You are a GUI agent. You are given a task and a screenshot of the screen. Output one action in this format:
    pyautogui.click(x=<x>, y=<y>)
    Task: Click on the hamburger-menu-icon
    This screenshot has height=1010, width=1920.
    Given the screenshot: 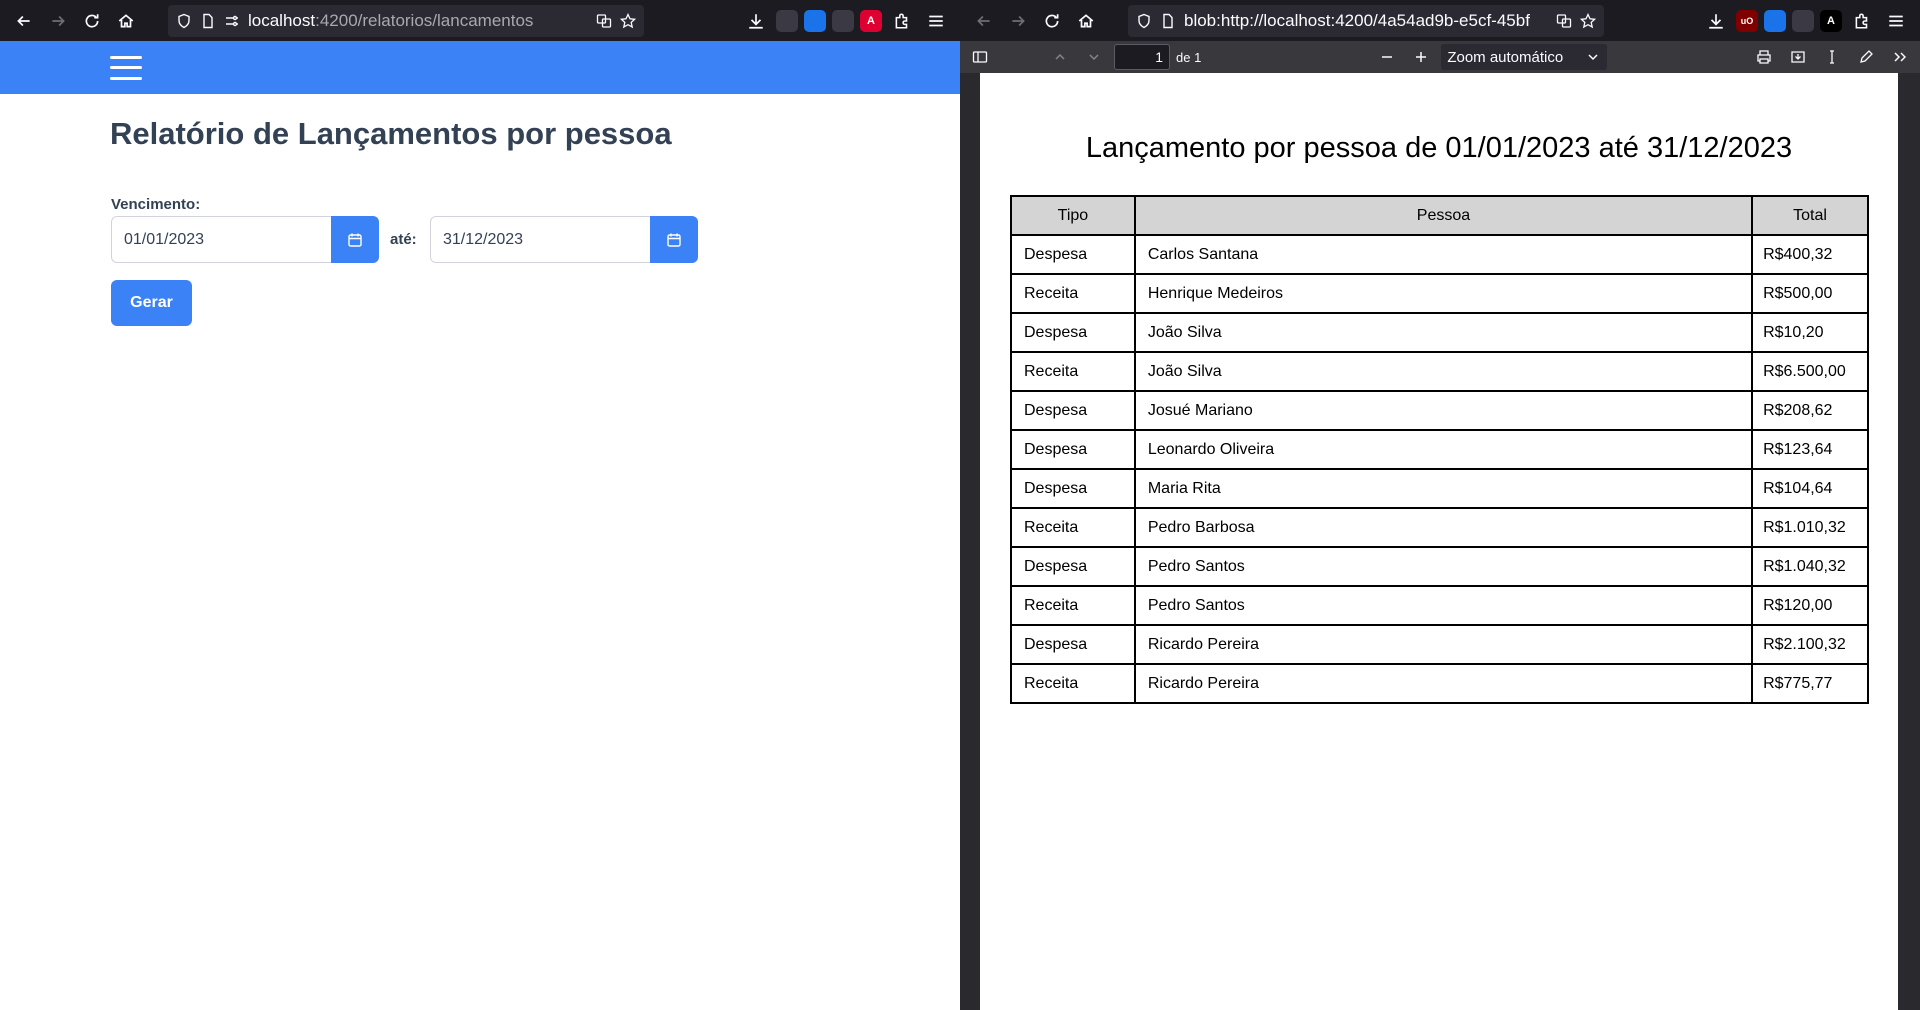 What is the action you would take?
    pyautogui.click(x=126, y=67)
    